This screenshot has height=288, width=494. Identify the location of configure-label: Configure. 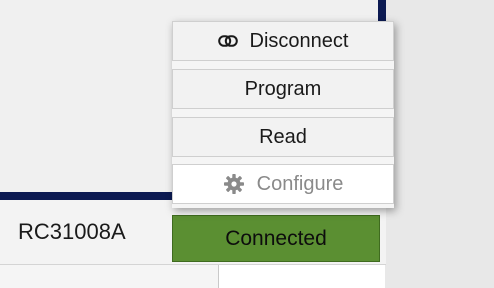
(300, 183).